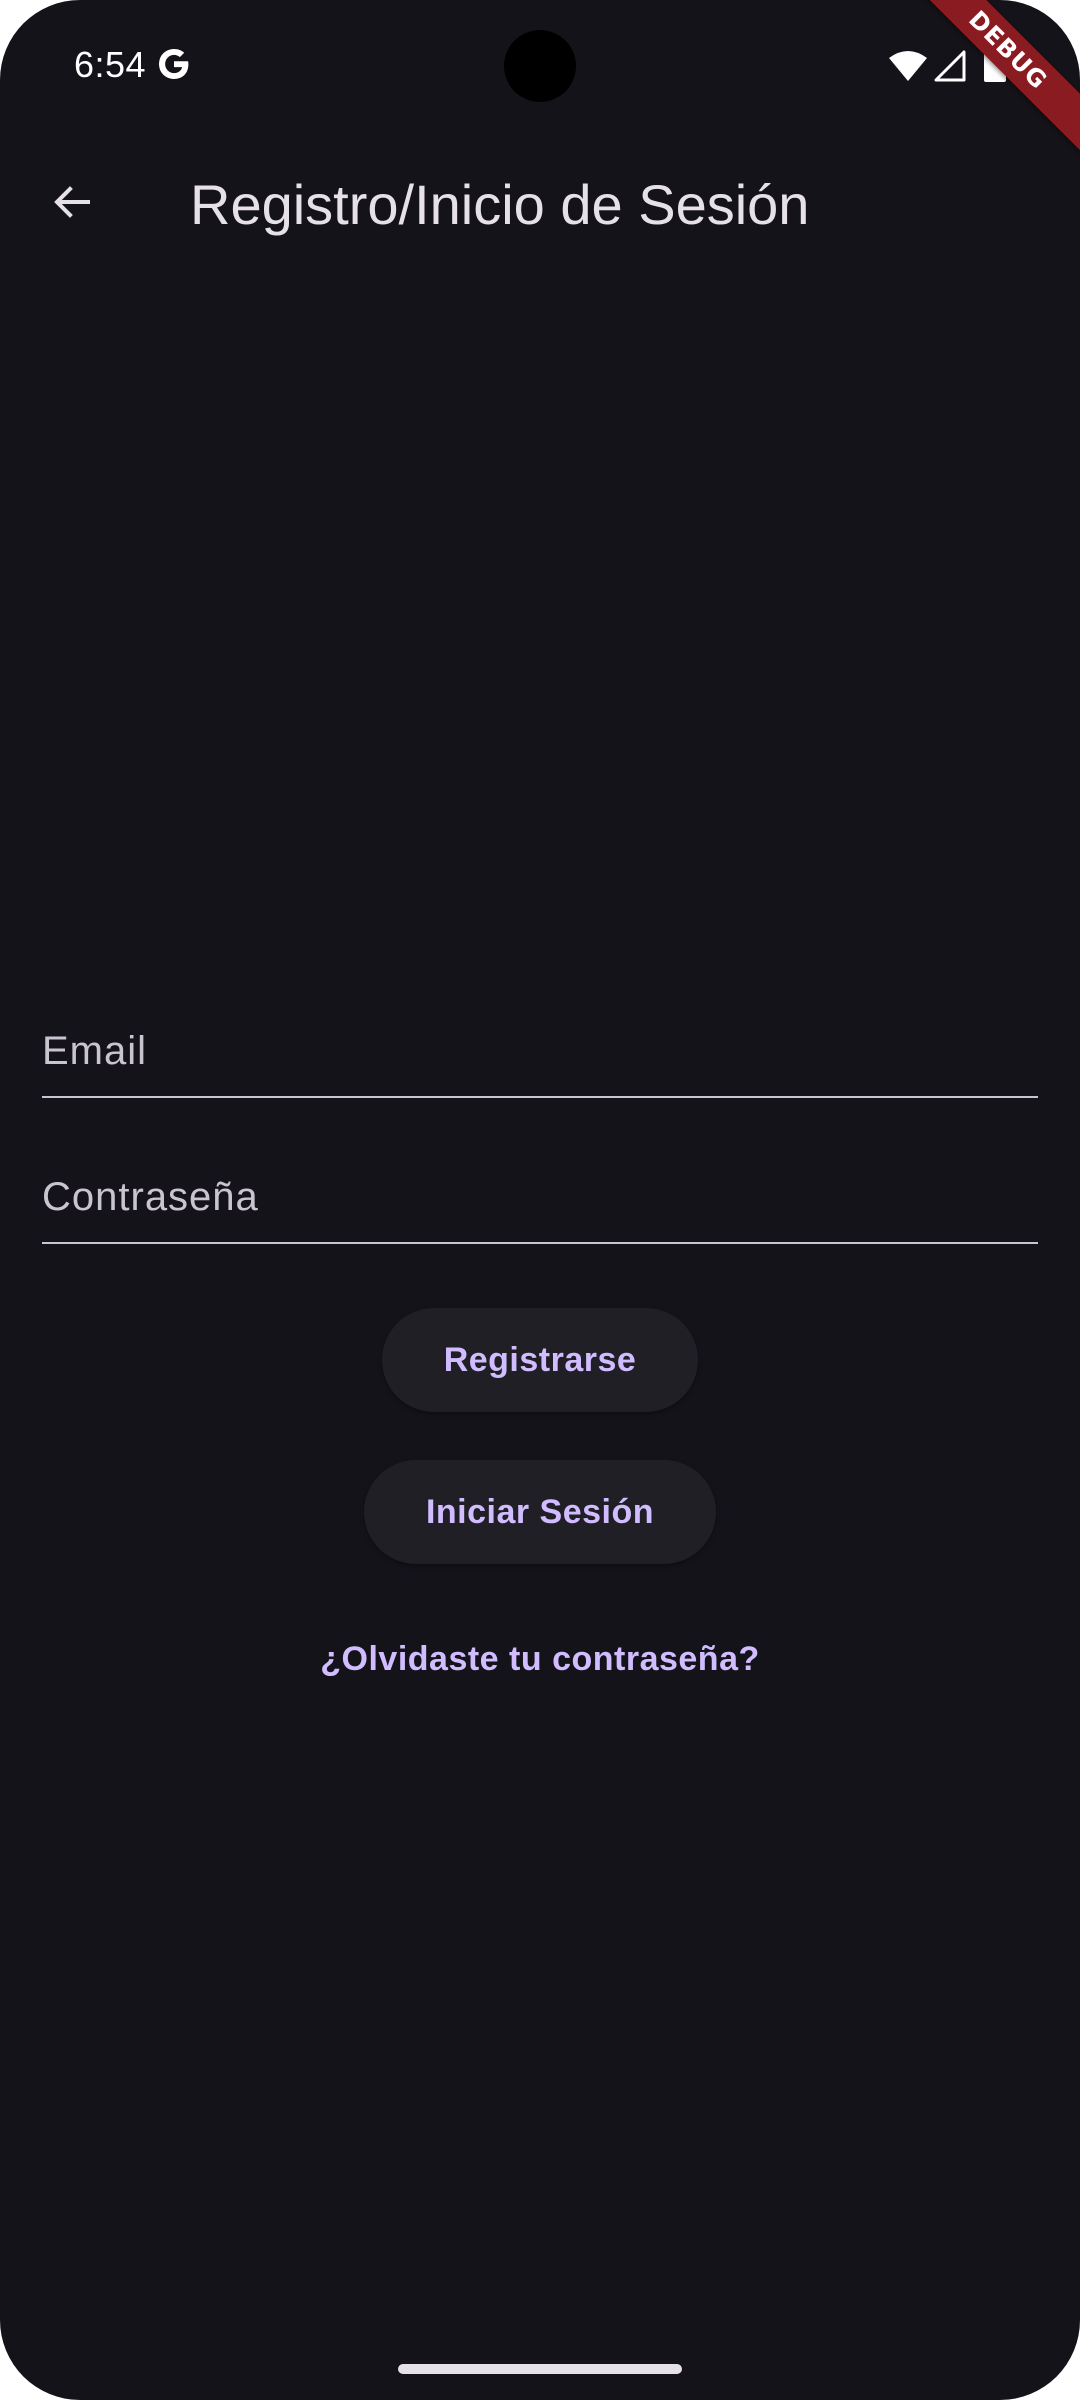 Image resolution: width=1080 pixels, height=2400 pixels. I want to click on forgot-password-link: ¿Olvidaste tu contraseña?, so click(540, 1659).